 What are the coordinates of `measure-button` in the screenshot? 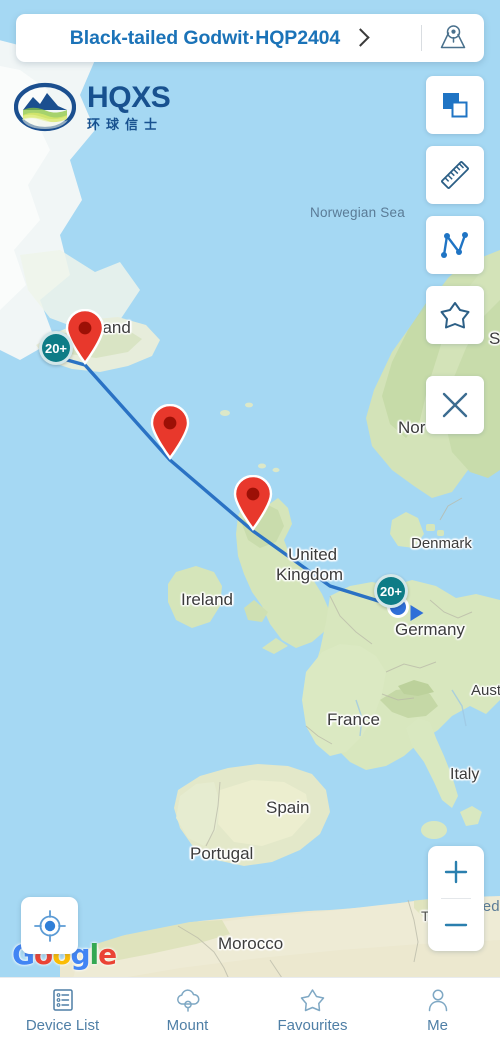 It's located at (455, 175).